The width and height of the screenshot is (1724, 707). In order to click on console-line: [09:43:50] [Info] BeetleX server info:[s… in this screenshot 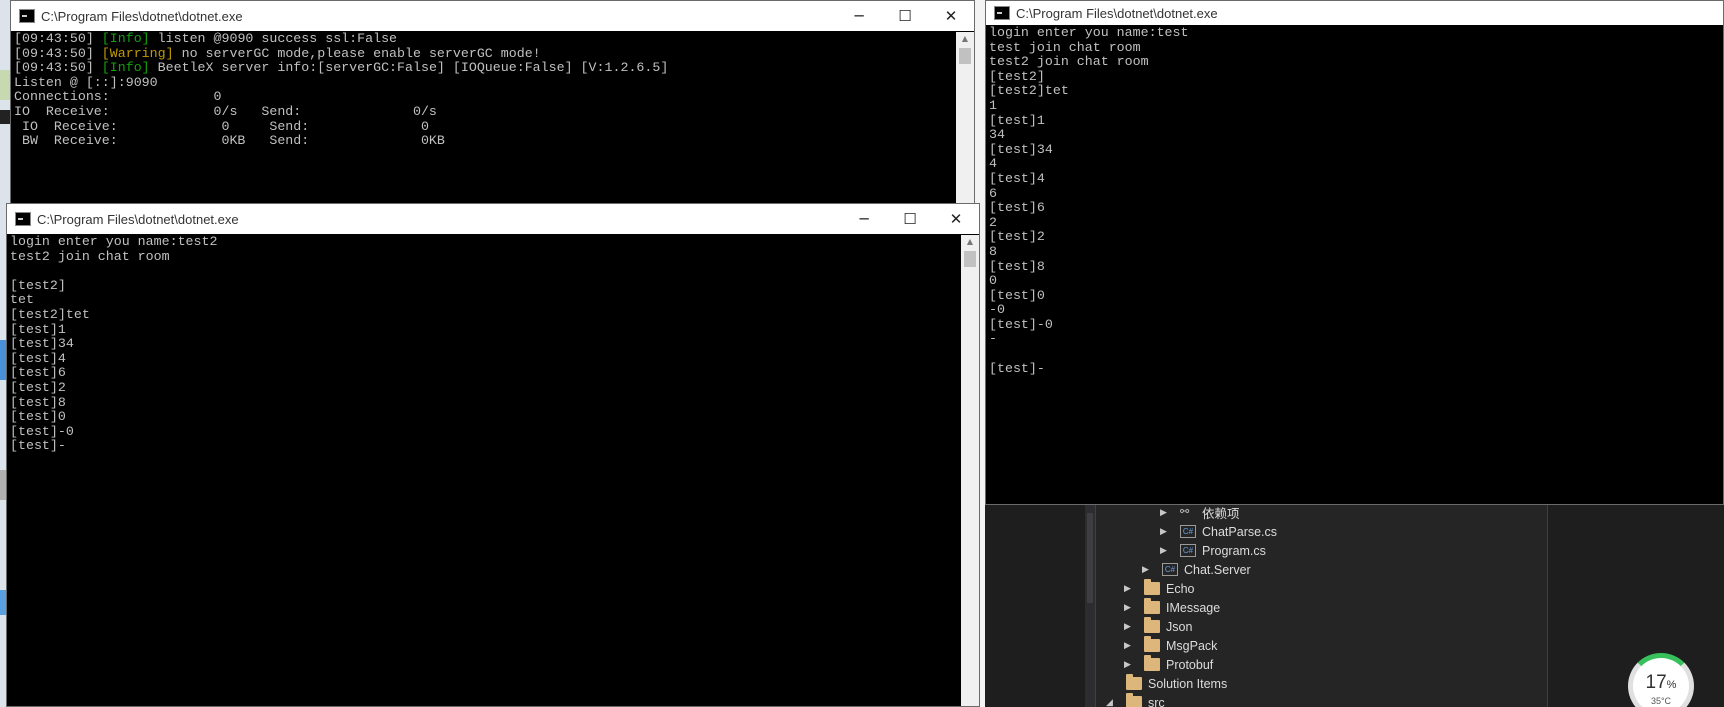, I will do `click(485, 68)`.